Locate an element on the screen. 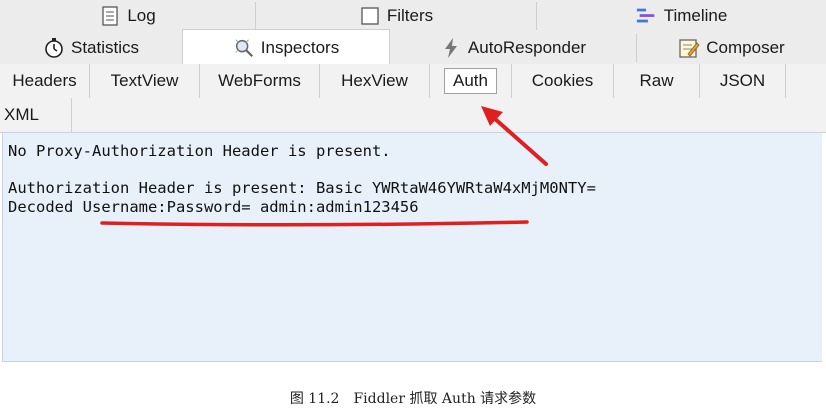 Image resolution: width=826 pixels, height=415 pixels. inspector-subtab-row-2: XML is located at coordinates (413, 115).